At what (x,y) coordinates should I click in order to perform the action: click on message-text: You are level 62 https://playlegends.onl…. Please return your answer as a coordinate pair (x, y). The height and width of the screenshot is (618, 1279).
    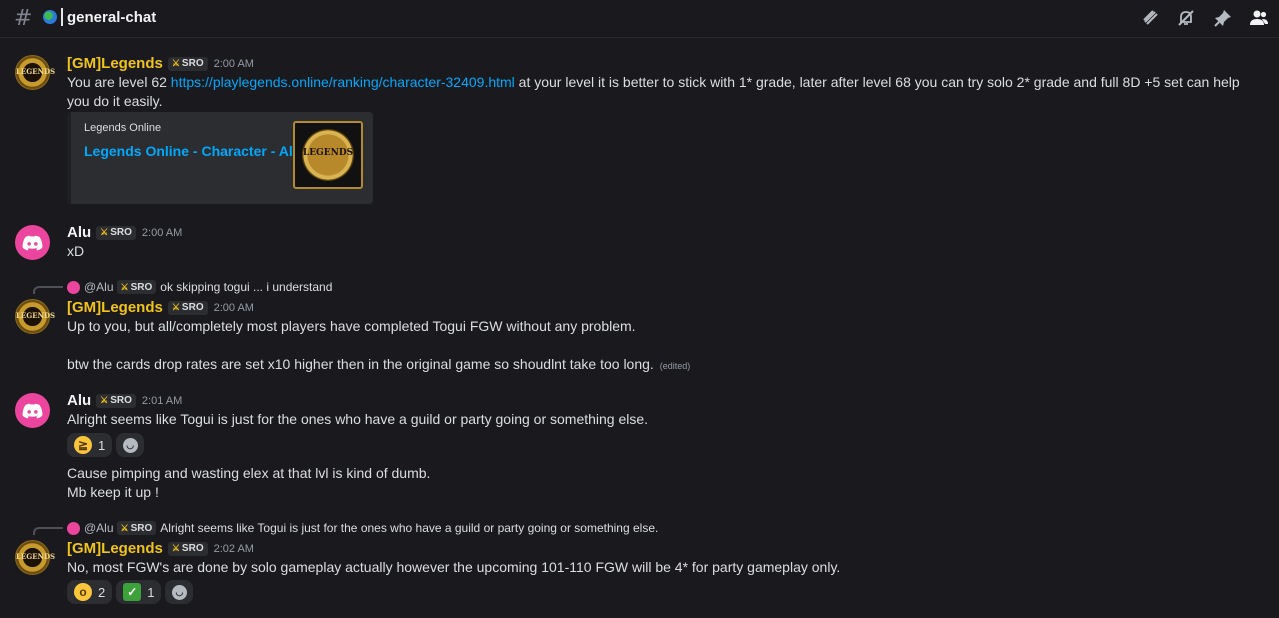
    Looking at the image, I should click on (653, 91).